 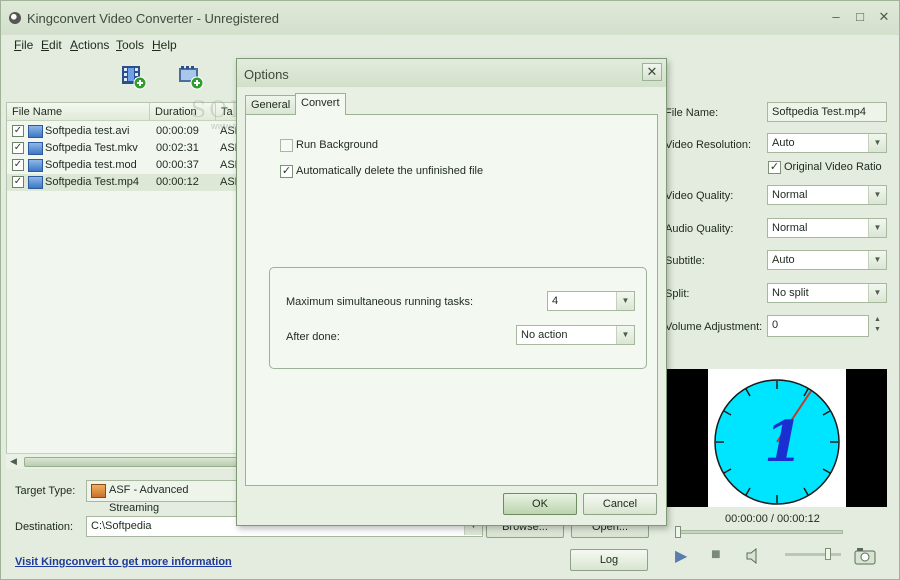 What do you see at coordinates (23, 45) in the screenshot?
I see `menu-file: File` at bounding box center [23, 45].